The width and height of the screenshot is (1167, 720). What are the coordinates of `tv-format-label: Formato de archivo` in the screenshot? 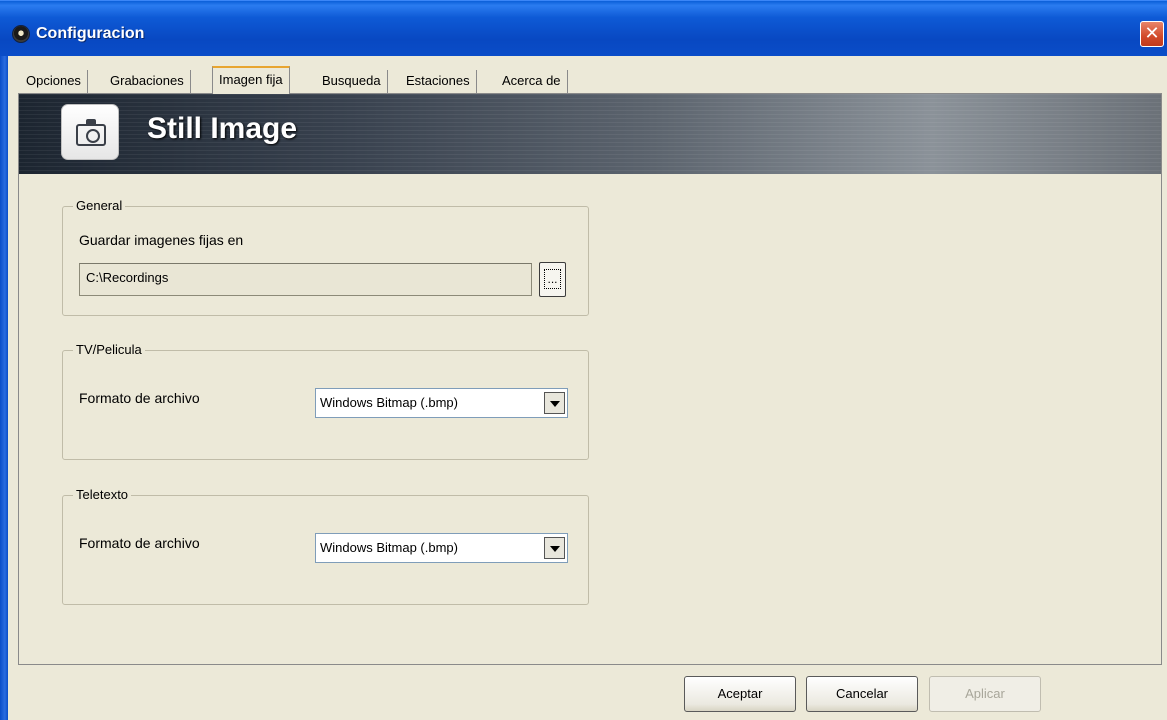 It's located at (139, 398).